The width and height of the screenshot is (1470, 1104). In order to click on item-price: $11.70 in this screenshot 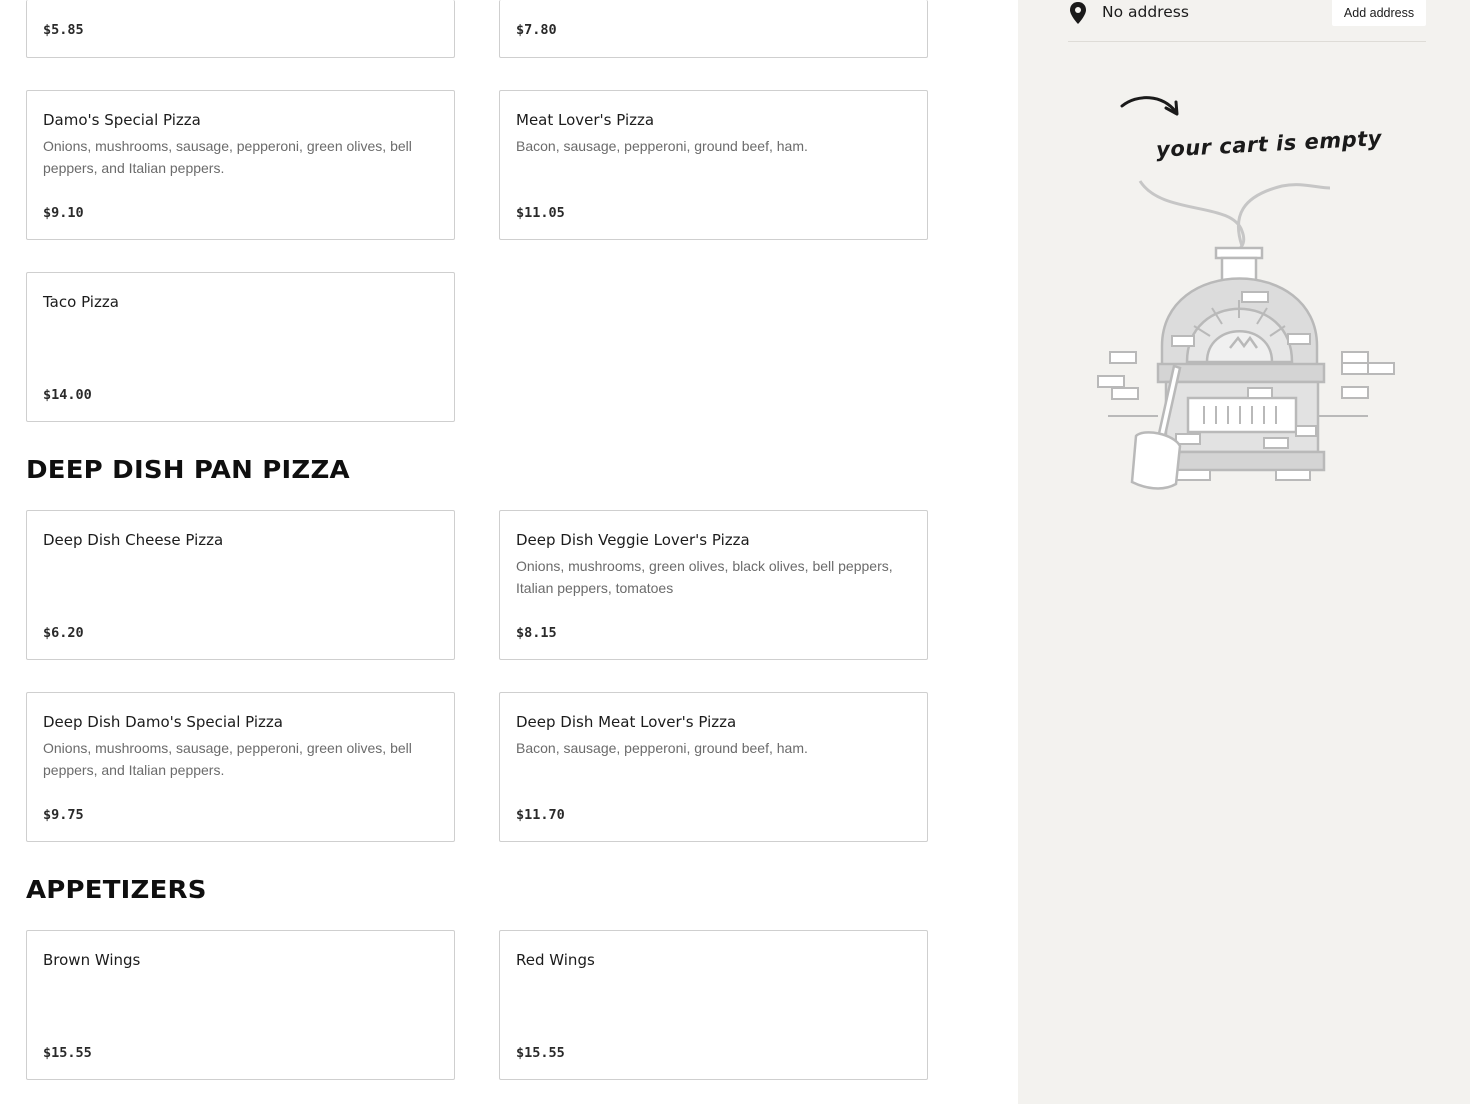, I will do `click(540, 815)`.